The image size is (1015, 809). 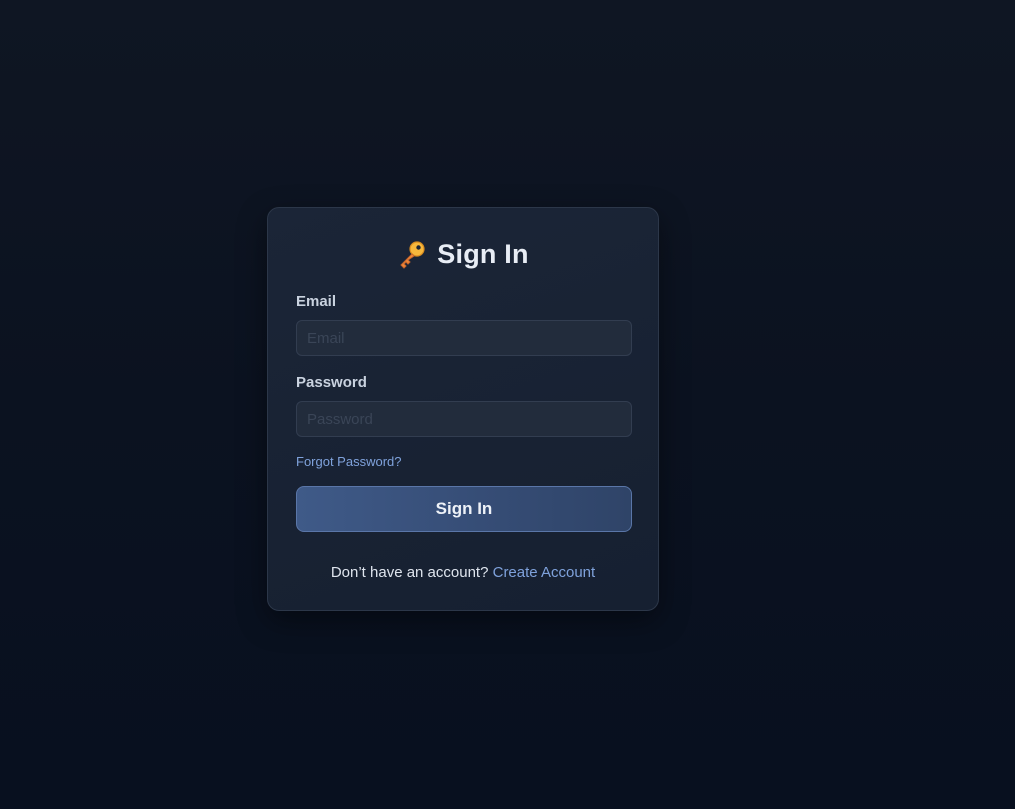 I want to click on key-icon, so click(x=412, y=254).